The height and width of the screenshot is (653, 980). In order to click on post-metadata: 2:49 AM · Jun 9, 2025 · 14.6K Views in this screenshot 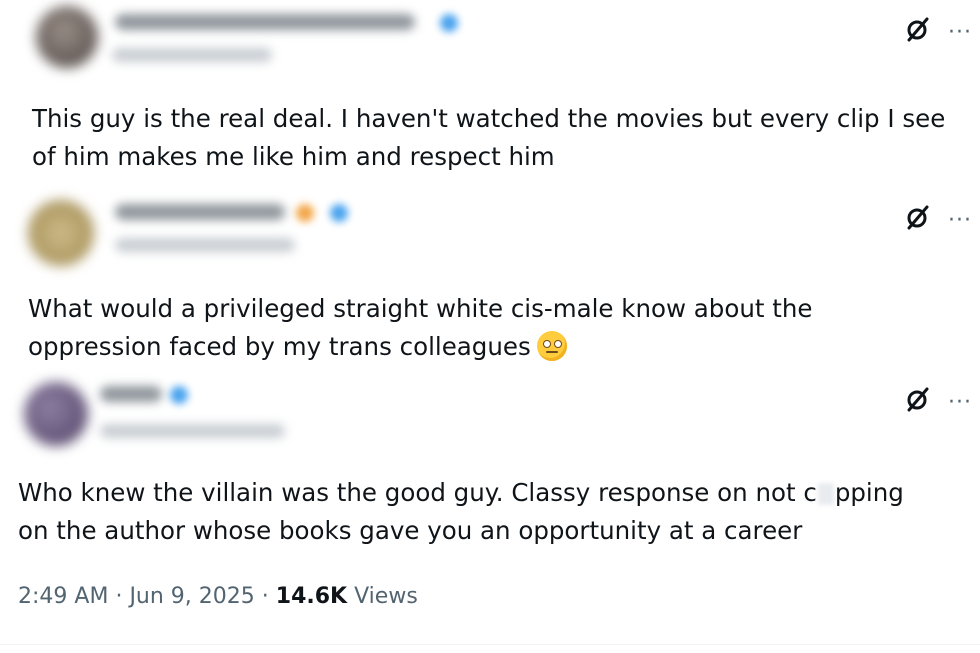, I will do `click(218, 596)`.